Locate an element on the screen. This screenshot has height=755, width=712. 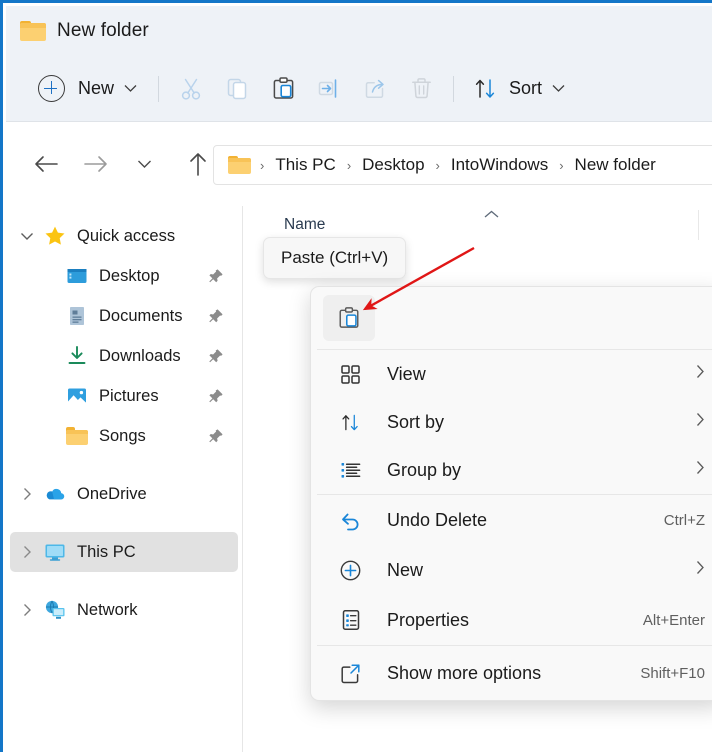
cut-button is located at coordinates (191, 89).